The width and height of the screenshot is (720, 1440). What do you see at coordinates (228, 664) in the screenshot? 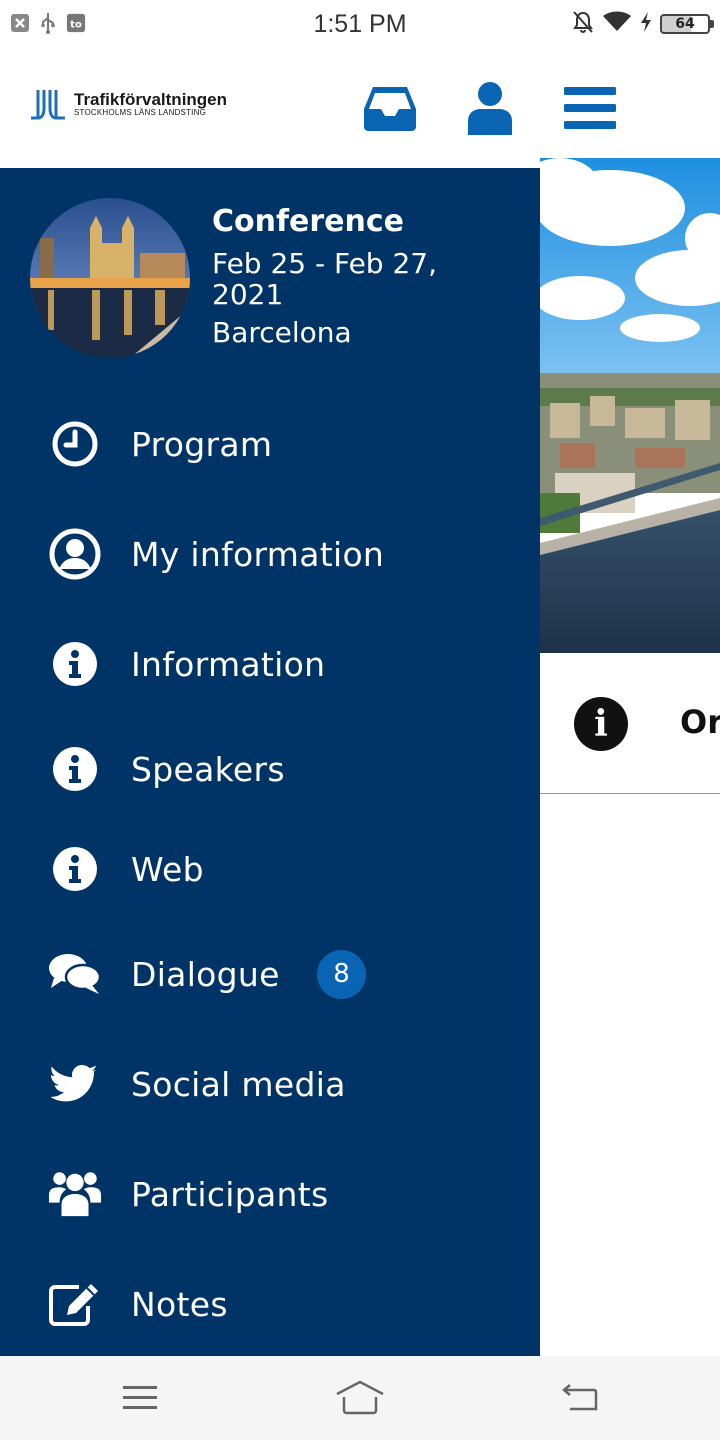
I see `menu-item-label: Information` at bounding box center [228, 664].